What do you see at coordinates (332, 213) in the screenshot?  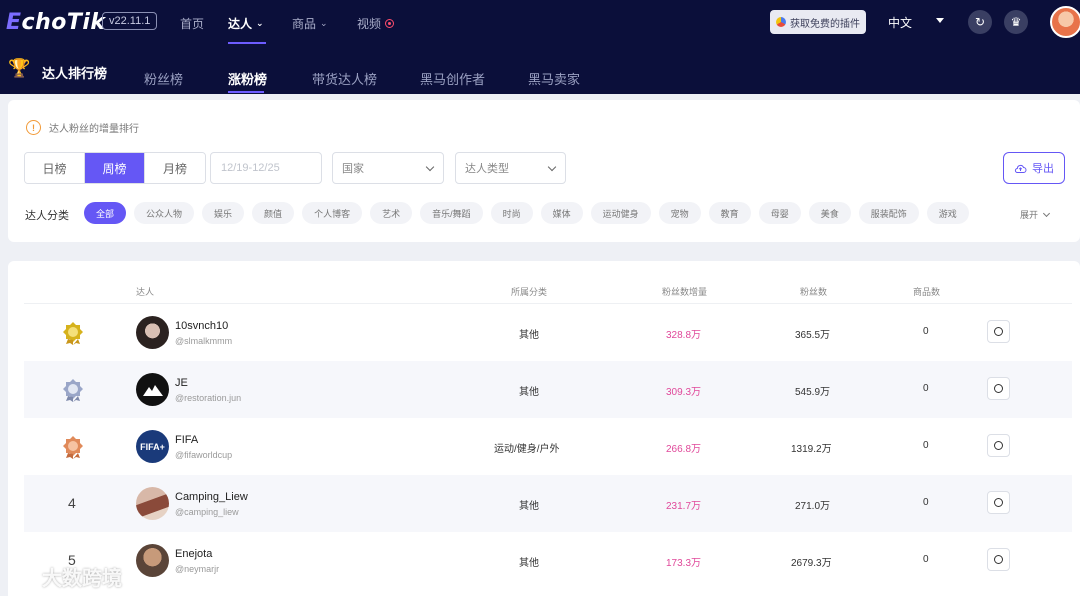 I see `category-chip: 个人博客` at bounding box center [332, 213].